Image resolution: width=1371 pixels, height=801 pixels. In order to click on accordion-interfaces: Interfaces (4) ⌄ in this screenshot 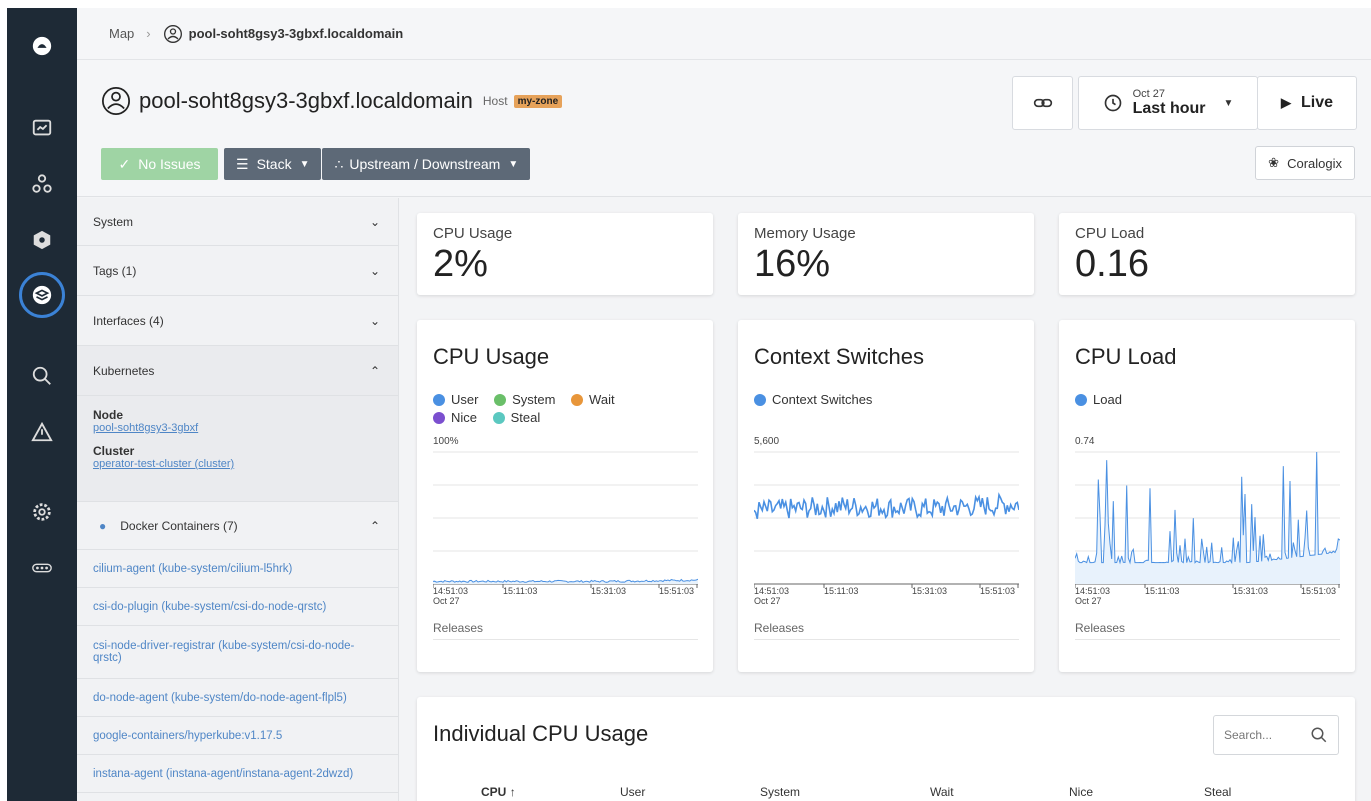, I will do `click(237, 321)`.